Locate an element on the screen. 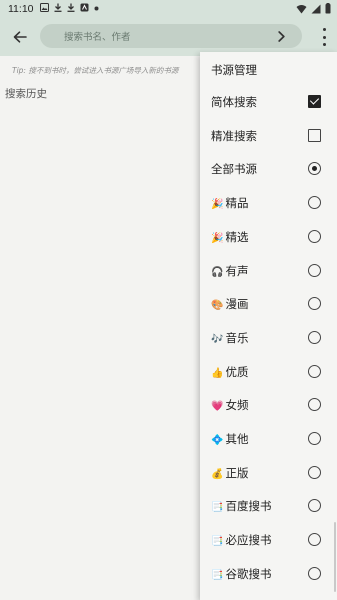 Image resolution: width=337 pixels, height=600 pixels. menu-item-emoji-icon: 🎨 is located at coordinates (217, 306).